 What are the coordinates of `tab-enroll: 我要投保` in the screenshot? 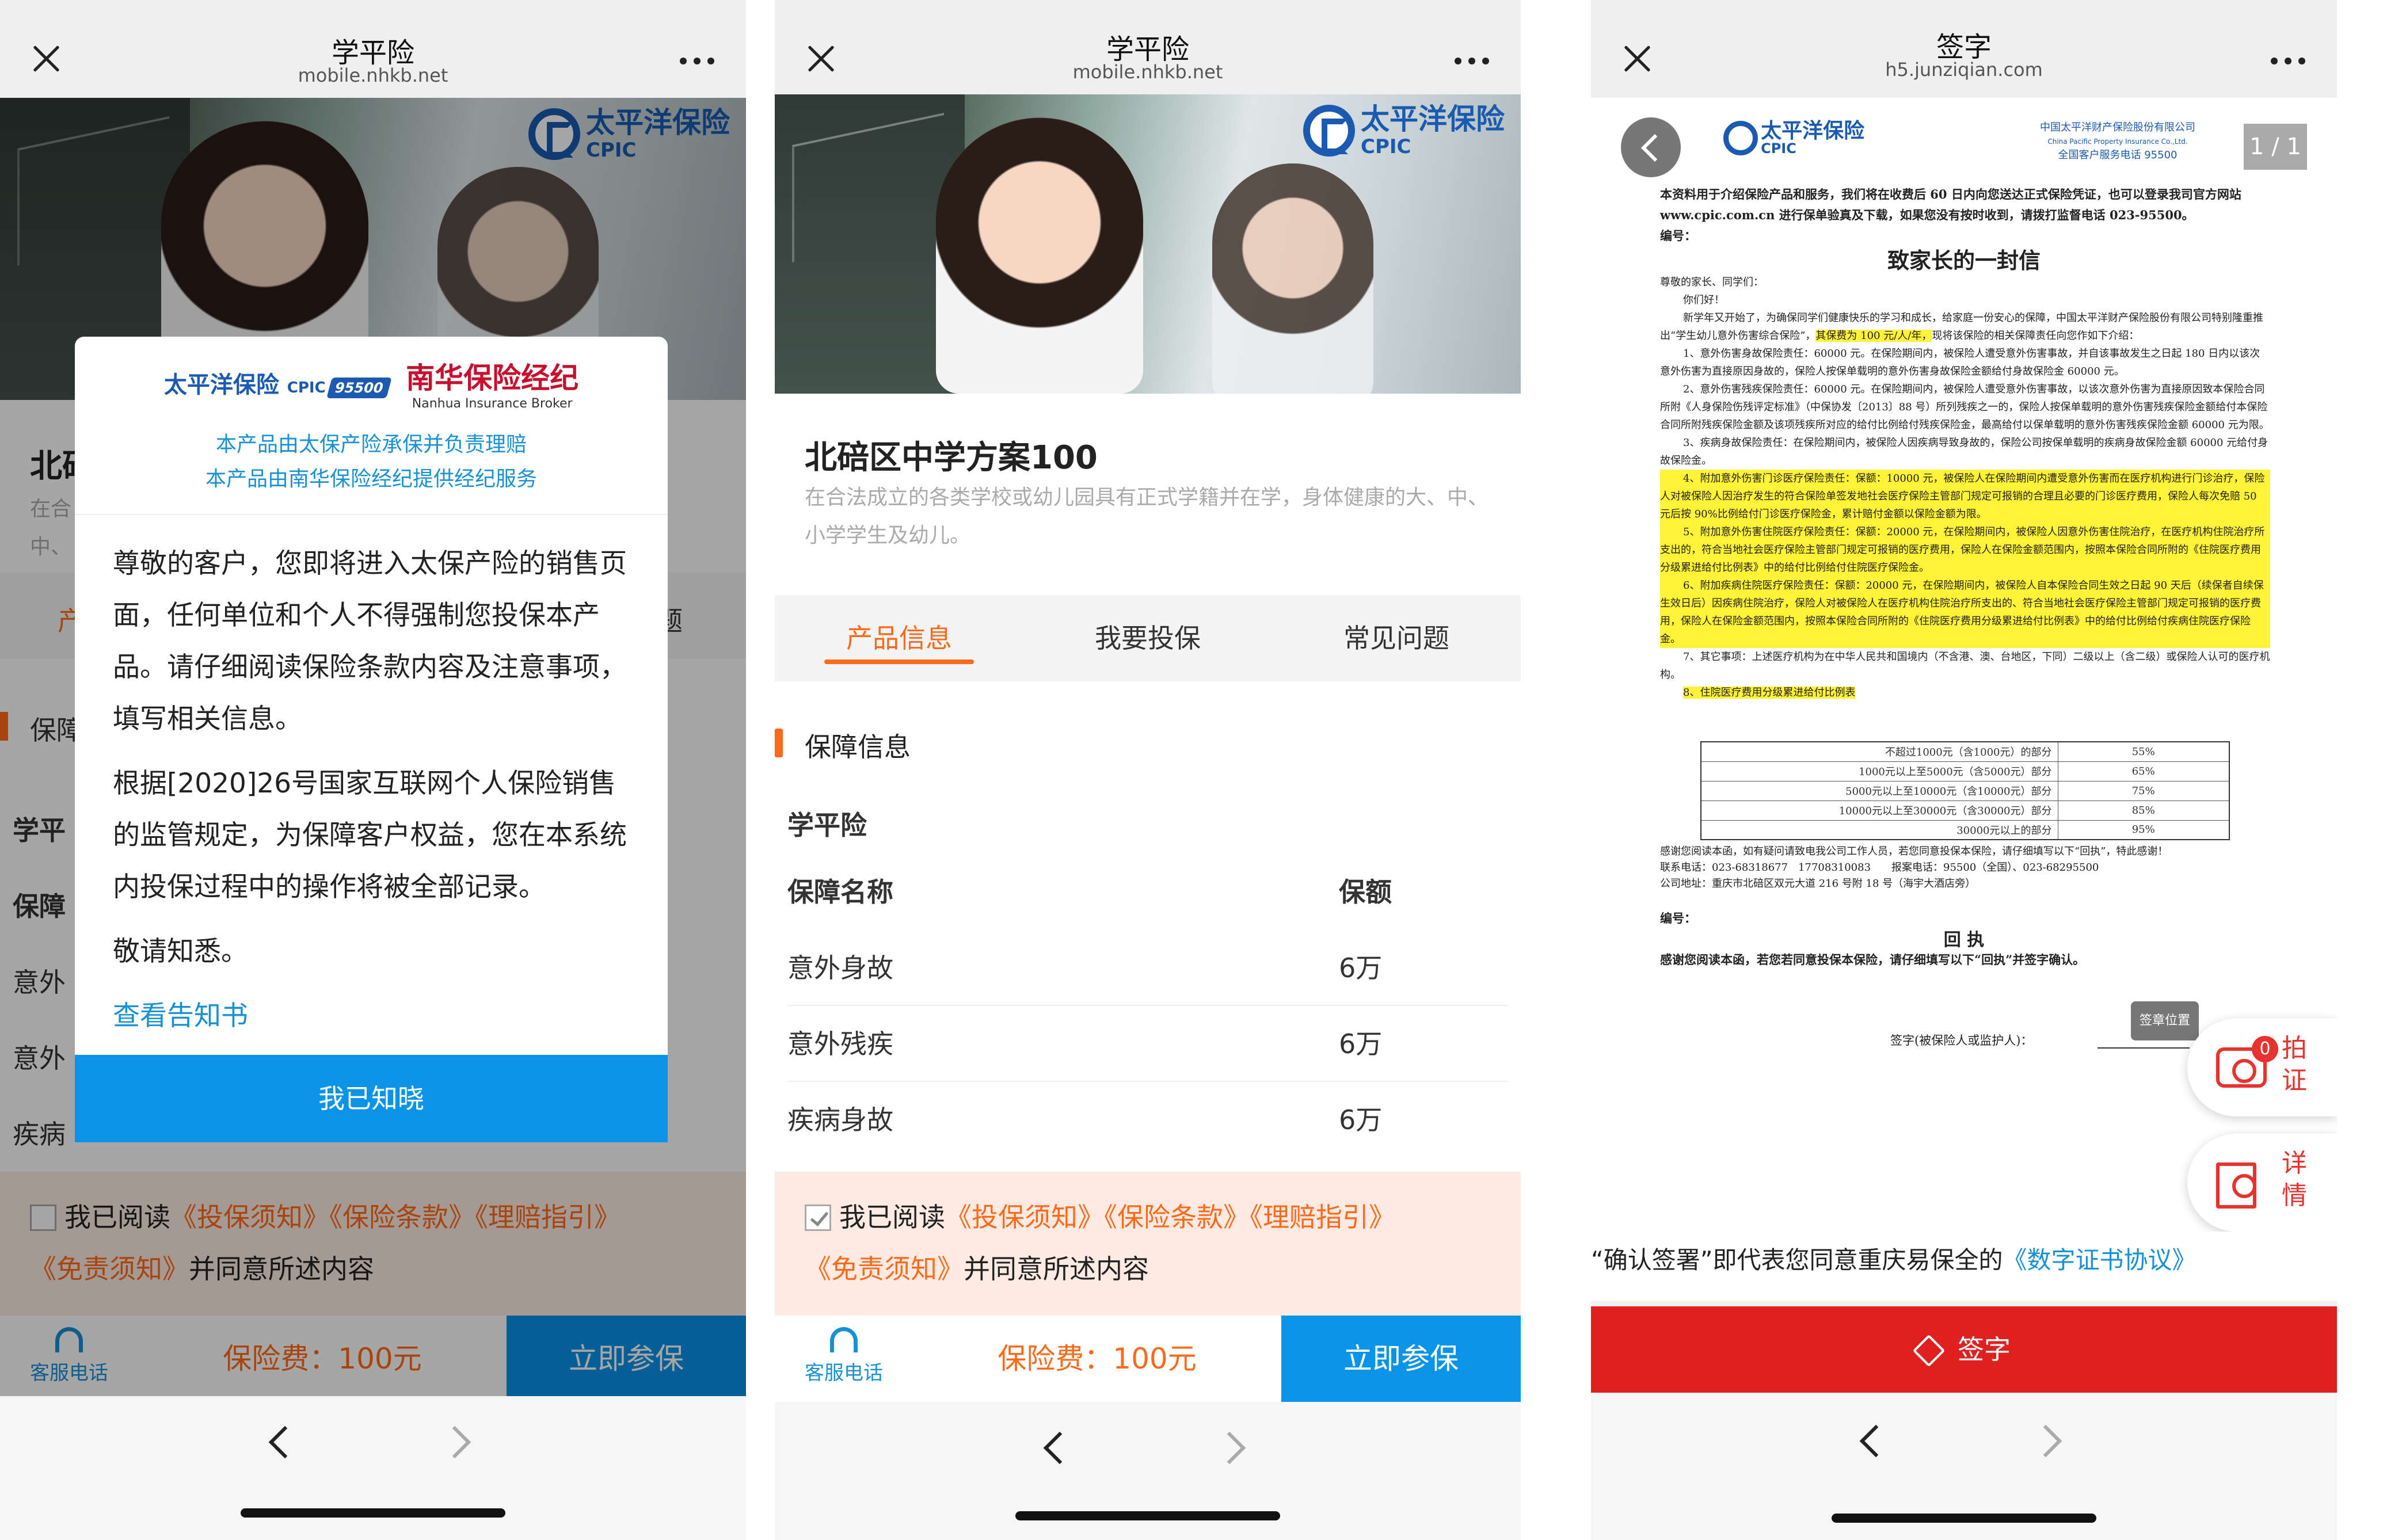 It's located at (1147, 638).